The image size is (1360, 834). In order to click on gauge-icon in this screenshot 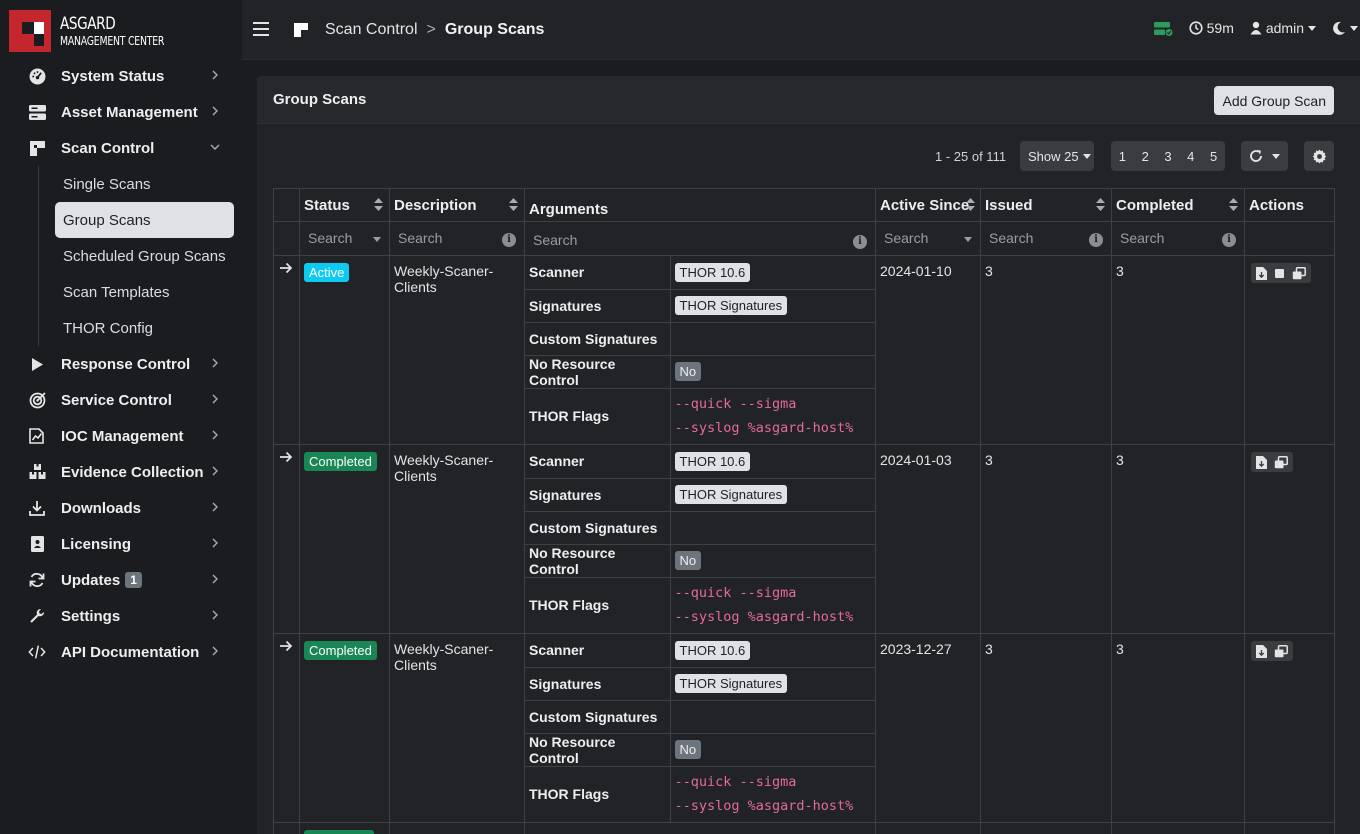, I will do `click(37, 76)`.